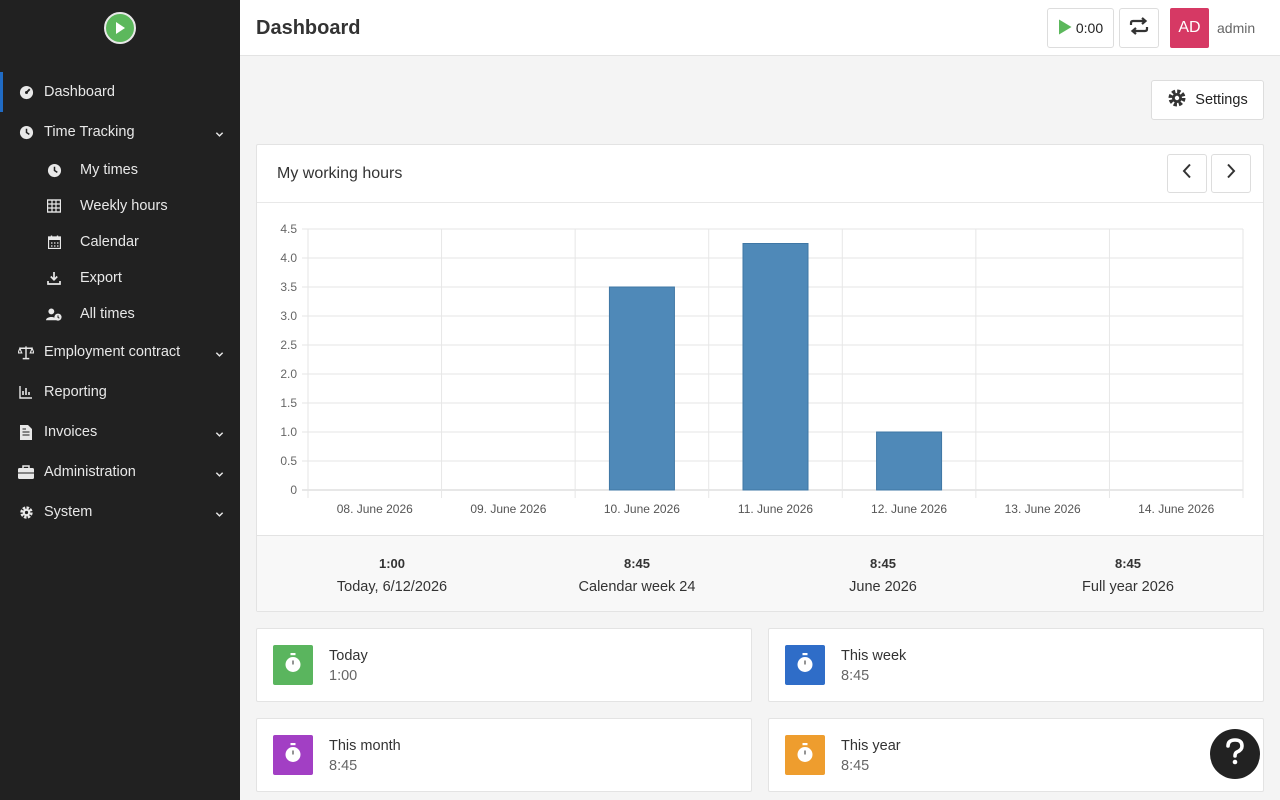 This screenshot has height=800, width=1280. What do you see at coordinates (288, 461) in the screenshot?
I see `y-tick-label: 0.5` at bounding box center [288, 461].